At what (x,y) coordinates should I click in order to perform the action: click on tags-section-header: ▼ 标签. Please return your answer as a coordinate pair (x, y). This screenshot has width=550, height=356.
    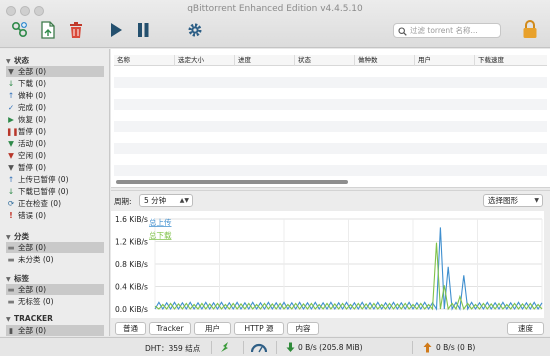
    Looking at the image, I should click on (17, 278).